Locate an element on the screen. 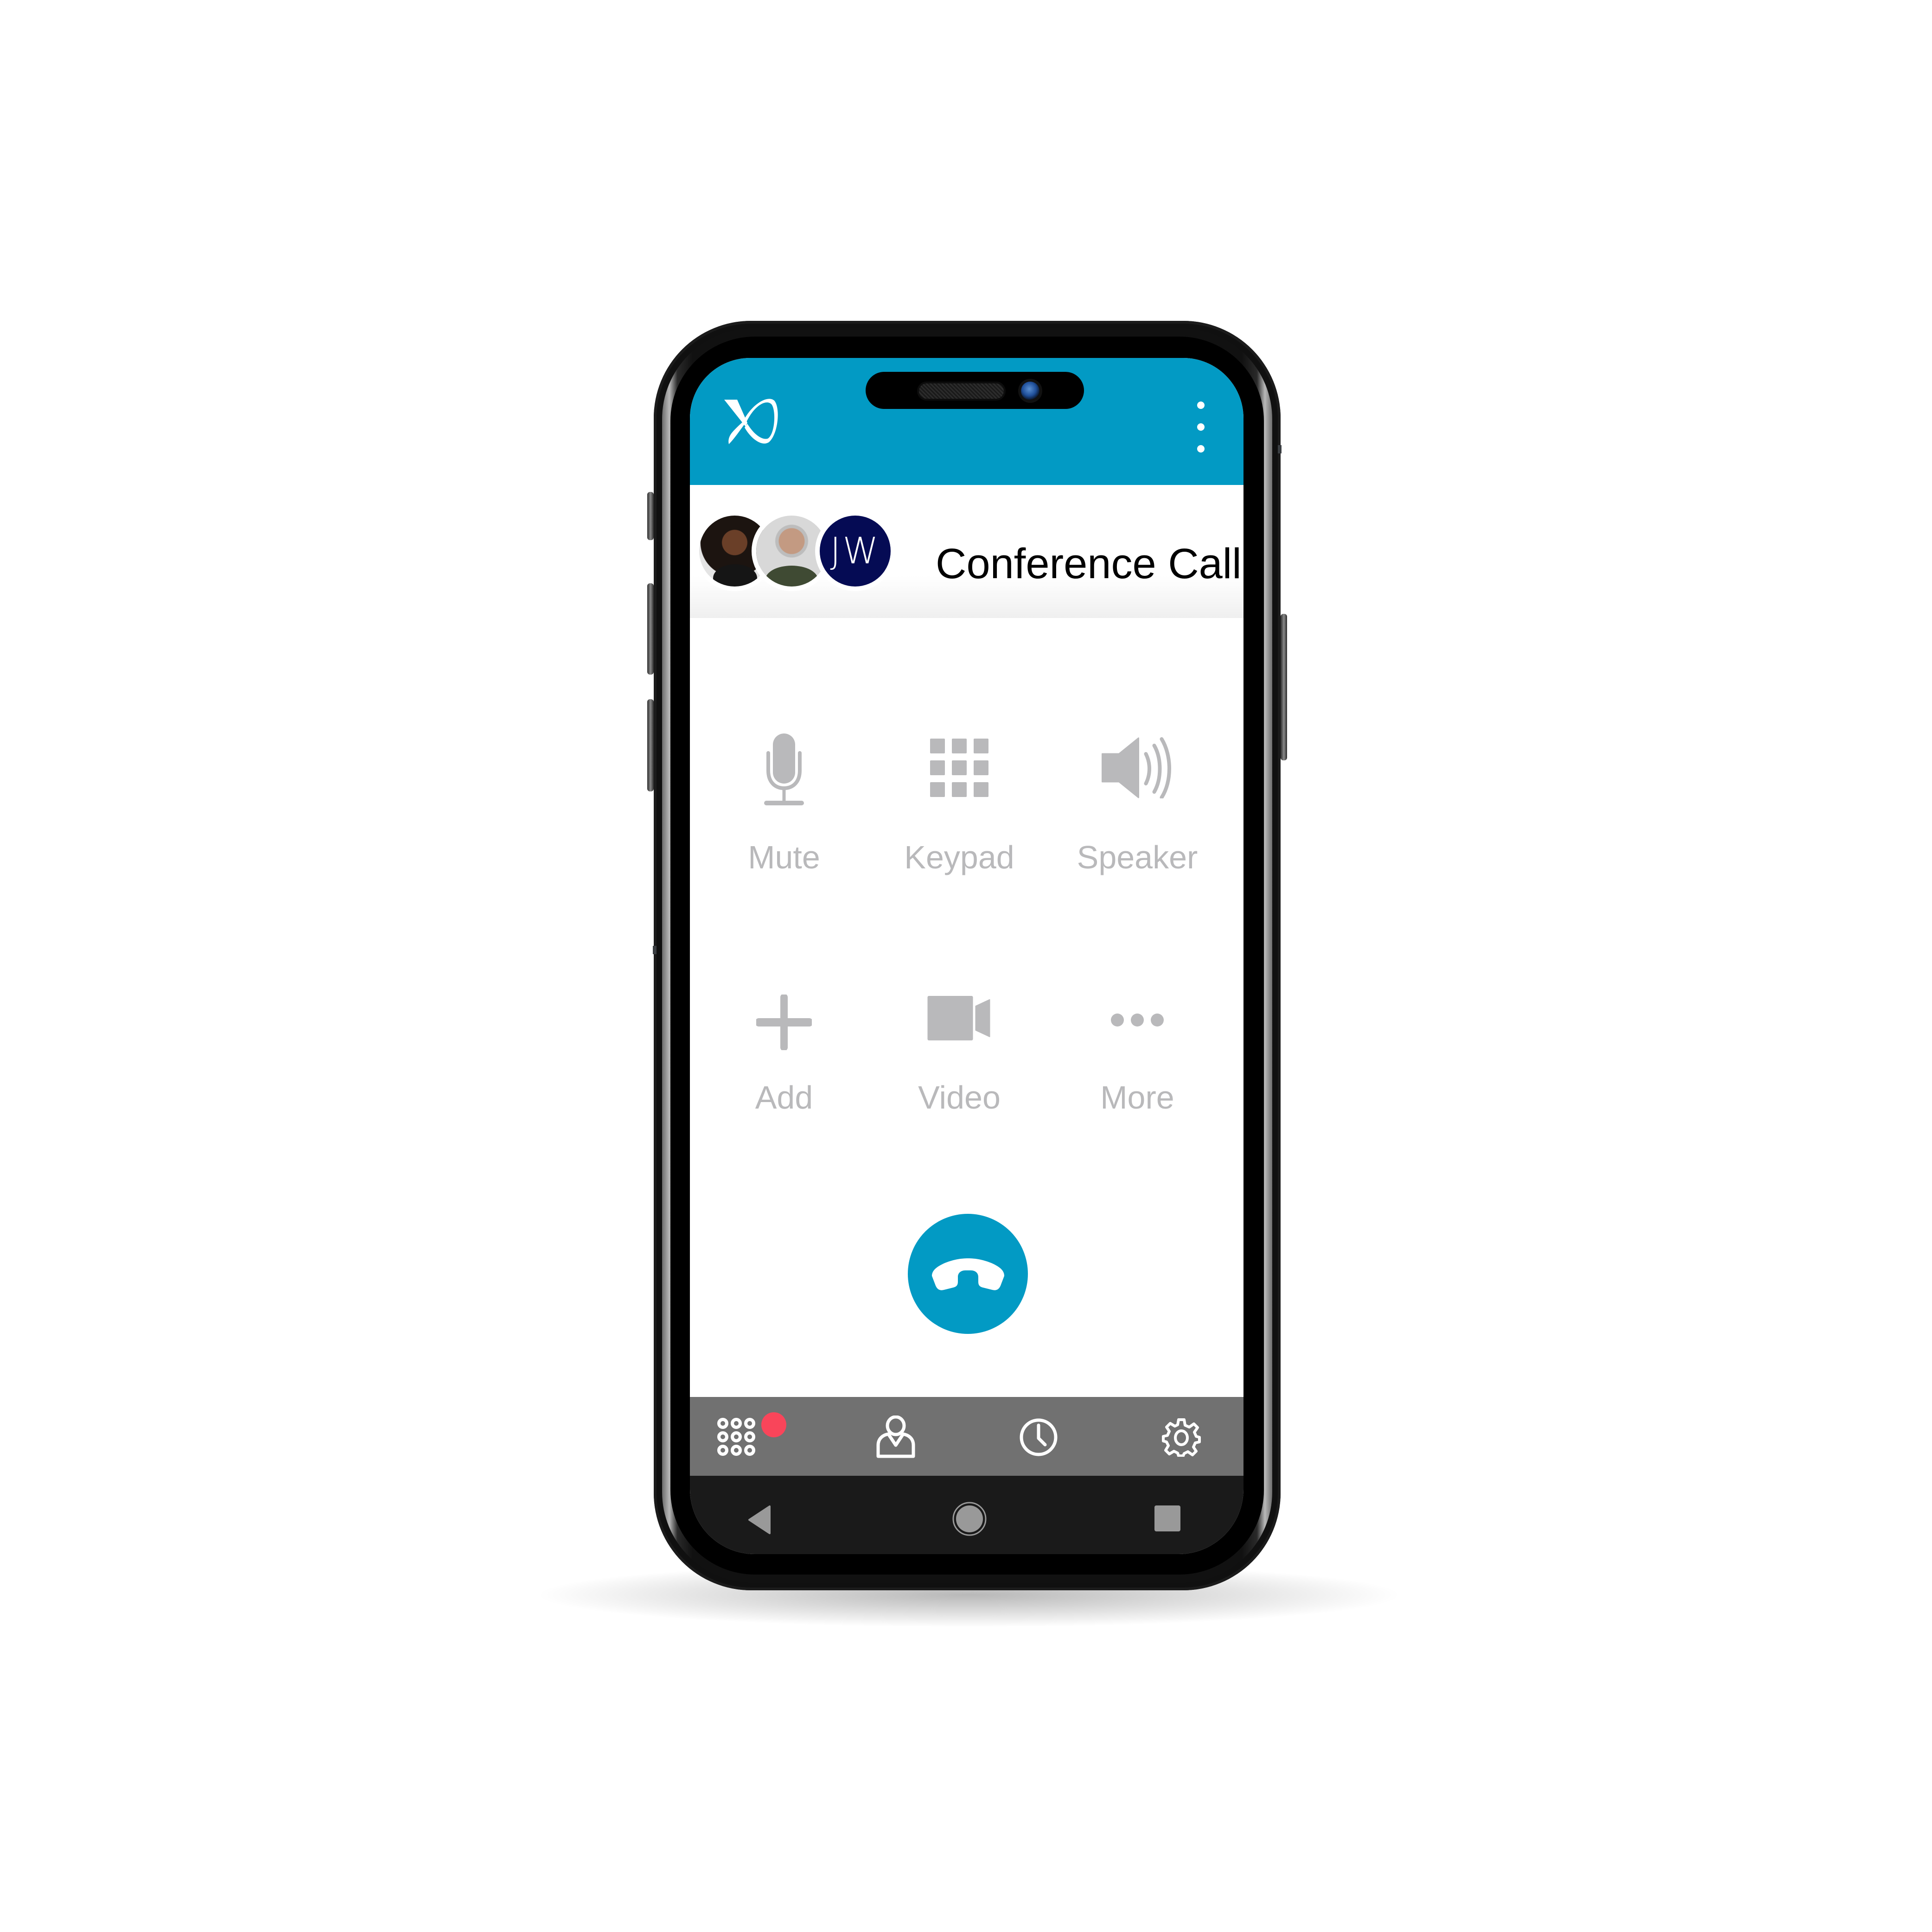  tab-settings is located at coordinates (1182, 1437).